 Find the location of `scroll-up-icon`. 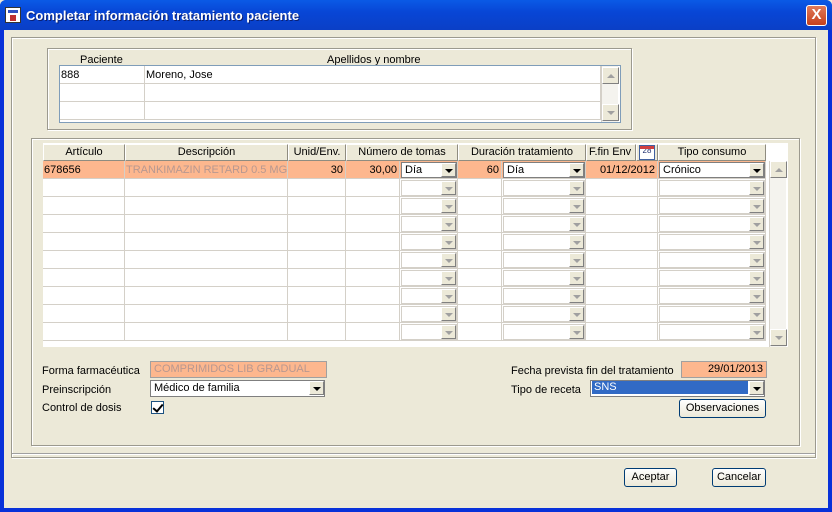

scroll-up-icon is located at coordinates (778, 169).